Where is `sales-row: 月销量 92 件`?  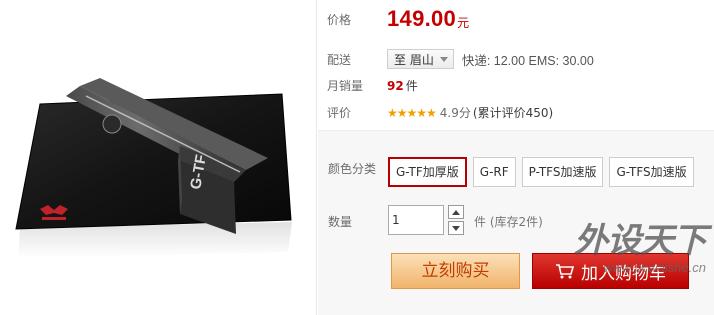 sales-row: 月销量 92 件 is located at coordinates (372, 85).